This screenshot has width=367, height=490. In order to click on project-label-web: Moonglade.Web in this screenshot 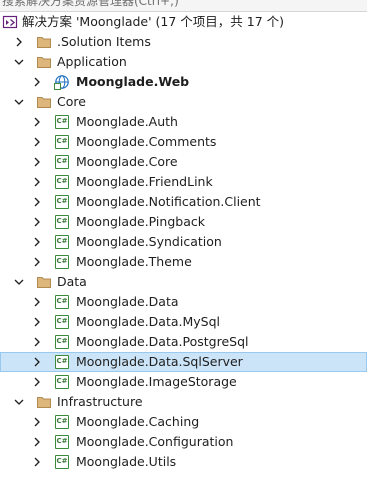, I will do `click(133, 81)`.